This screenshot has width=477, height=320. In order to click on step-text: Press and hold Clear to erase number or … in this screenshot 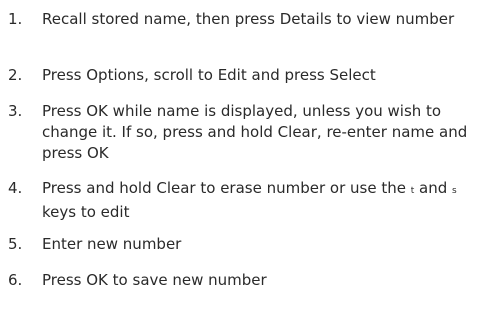, I will do `click(257, 200)`.